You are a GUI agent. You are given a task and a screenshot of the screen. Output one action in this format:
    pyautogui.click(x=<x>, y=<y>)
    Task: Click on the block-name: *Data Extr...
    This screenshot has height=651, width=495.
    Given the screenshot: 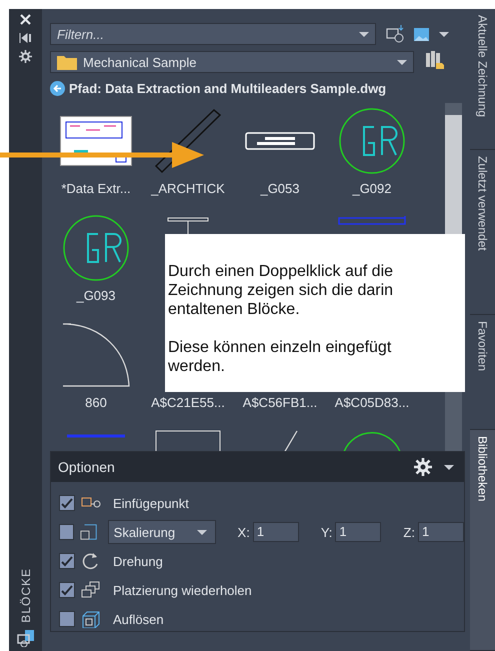 What is the action you would take?
    pyautogui.click(x=96, y=188)
    